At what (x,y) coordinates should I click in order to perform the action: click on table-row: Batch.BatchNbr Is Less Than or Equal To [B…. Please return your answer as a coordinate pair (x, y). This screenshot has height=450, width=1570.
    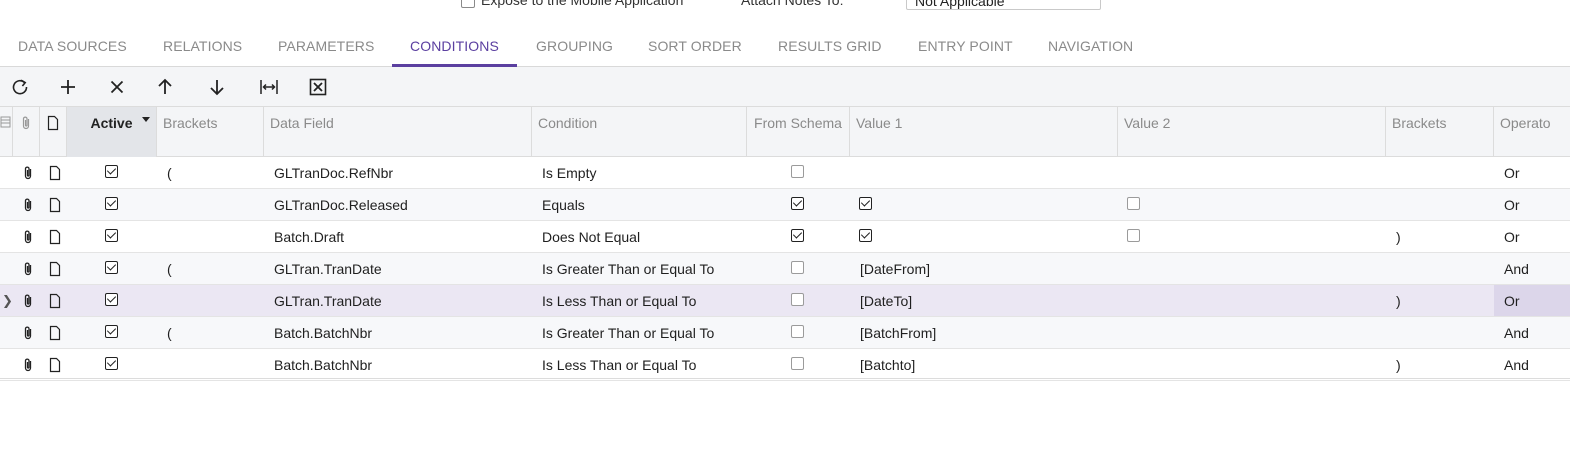
    Looking at the image, I should click on (785, 365).